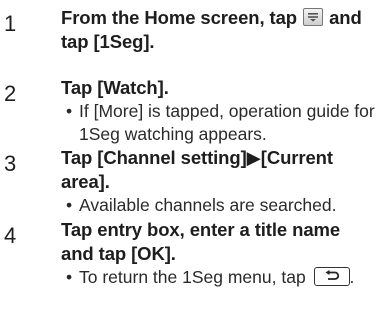  What do you see at coordinates (197, 157) in the screenshot?
I see `step-title-text: Tap [Channel setting]▶[Current` at bounding box center [197, 157].